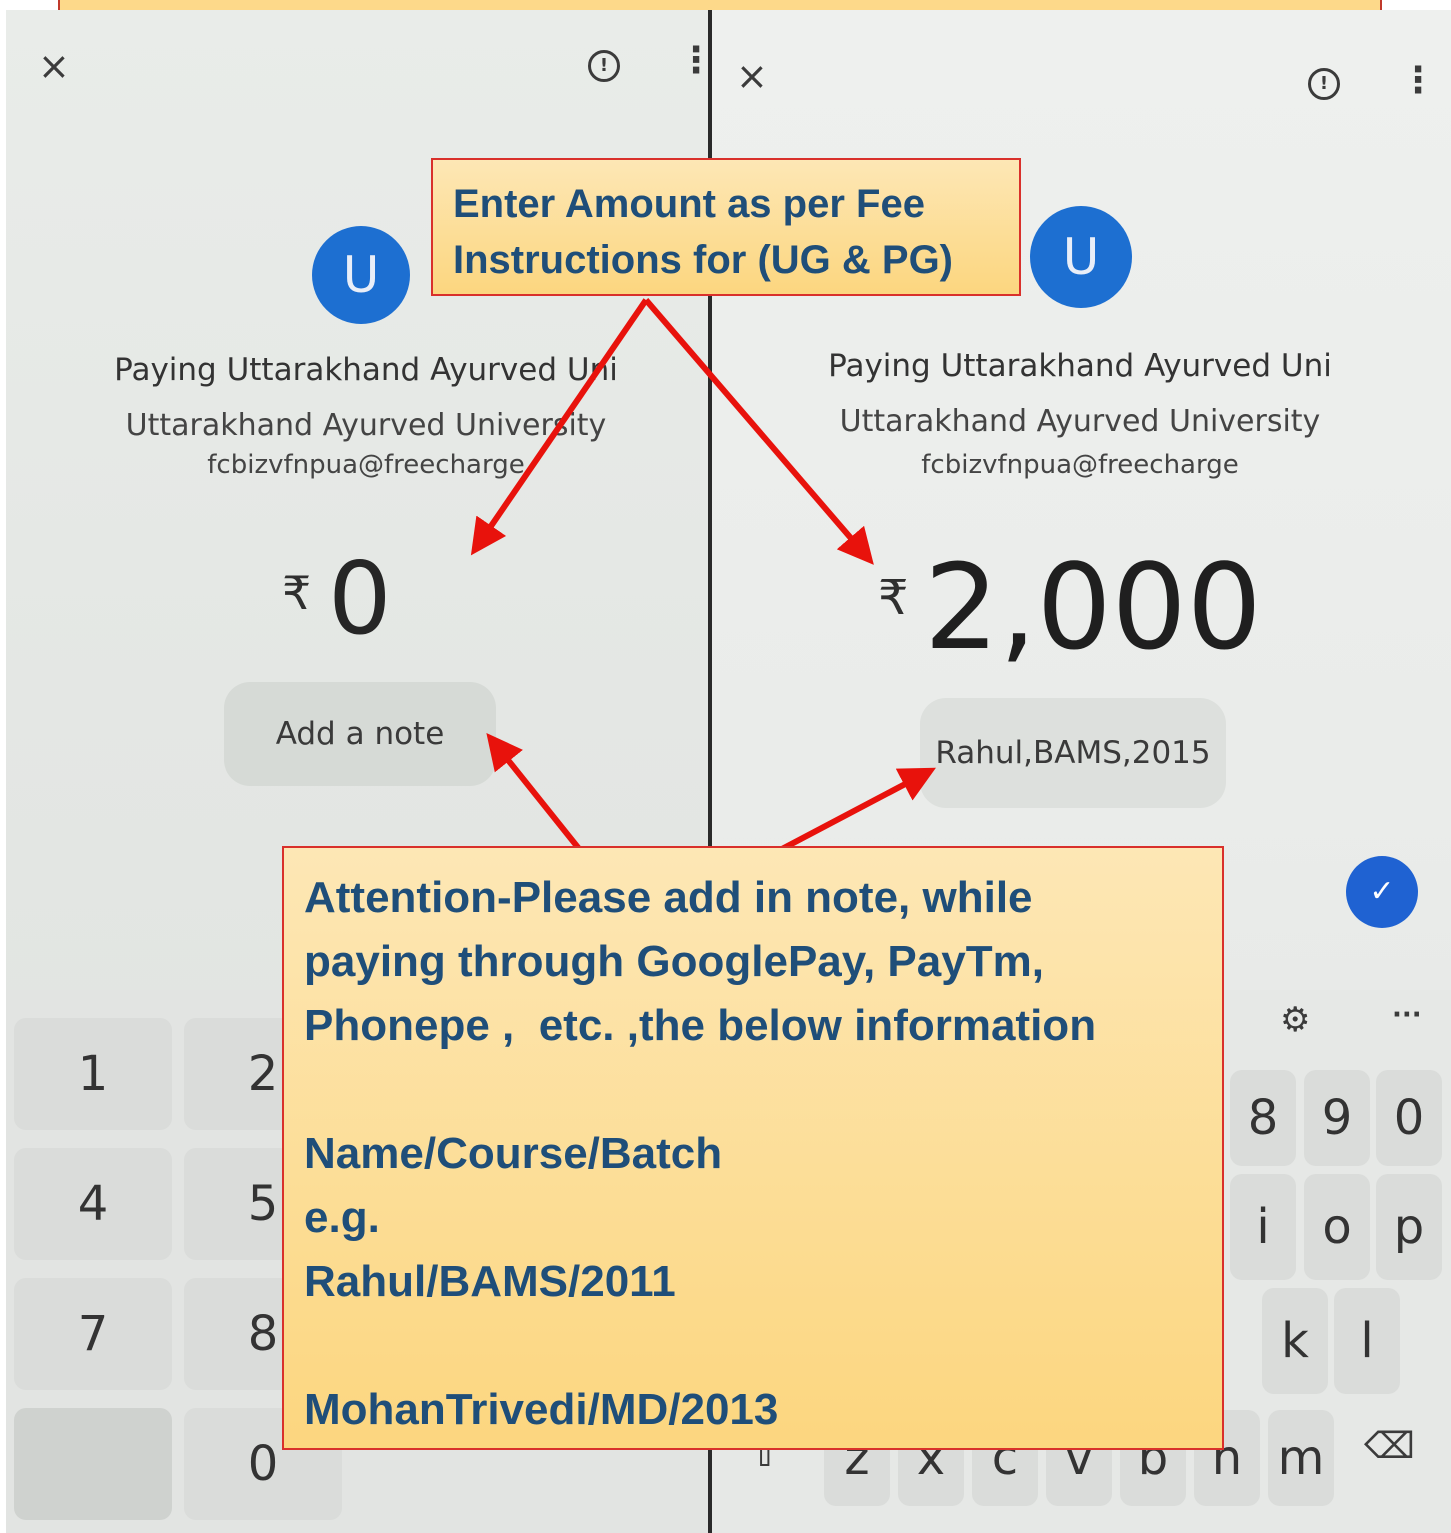 The width and height of the screenshot is (1451, 1533). I want to click on arrow-to-right-note, so click(857, 810).